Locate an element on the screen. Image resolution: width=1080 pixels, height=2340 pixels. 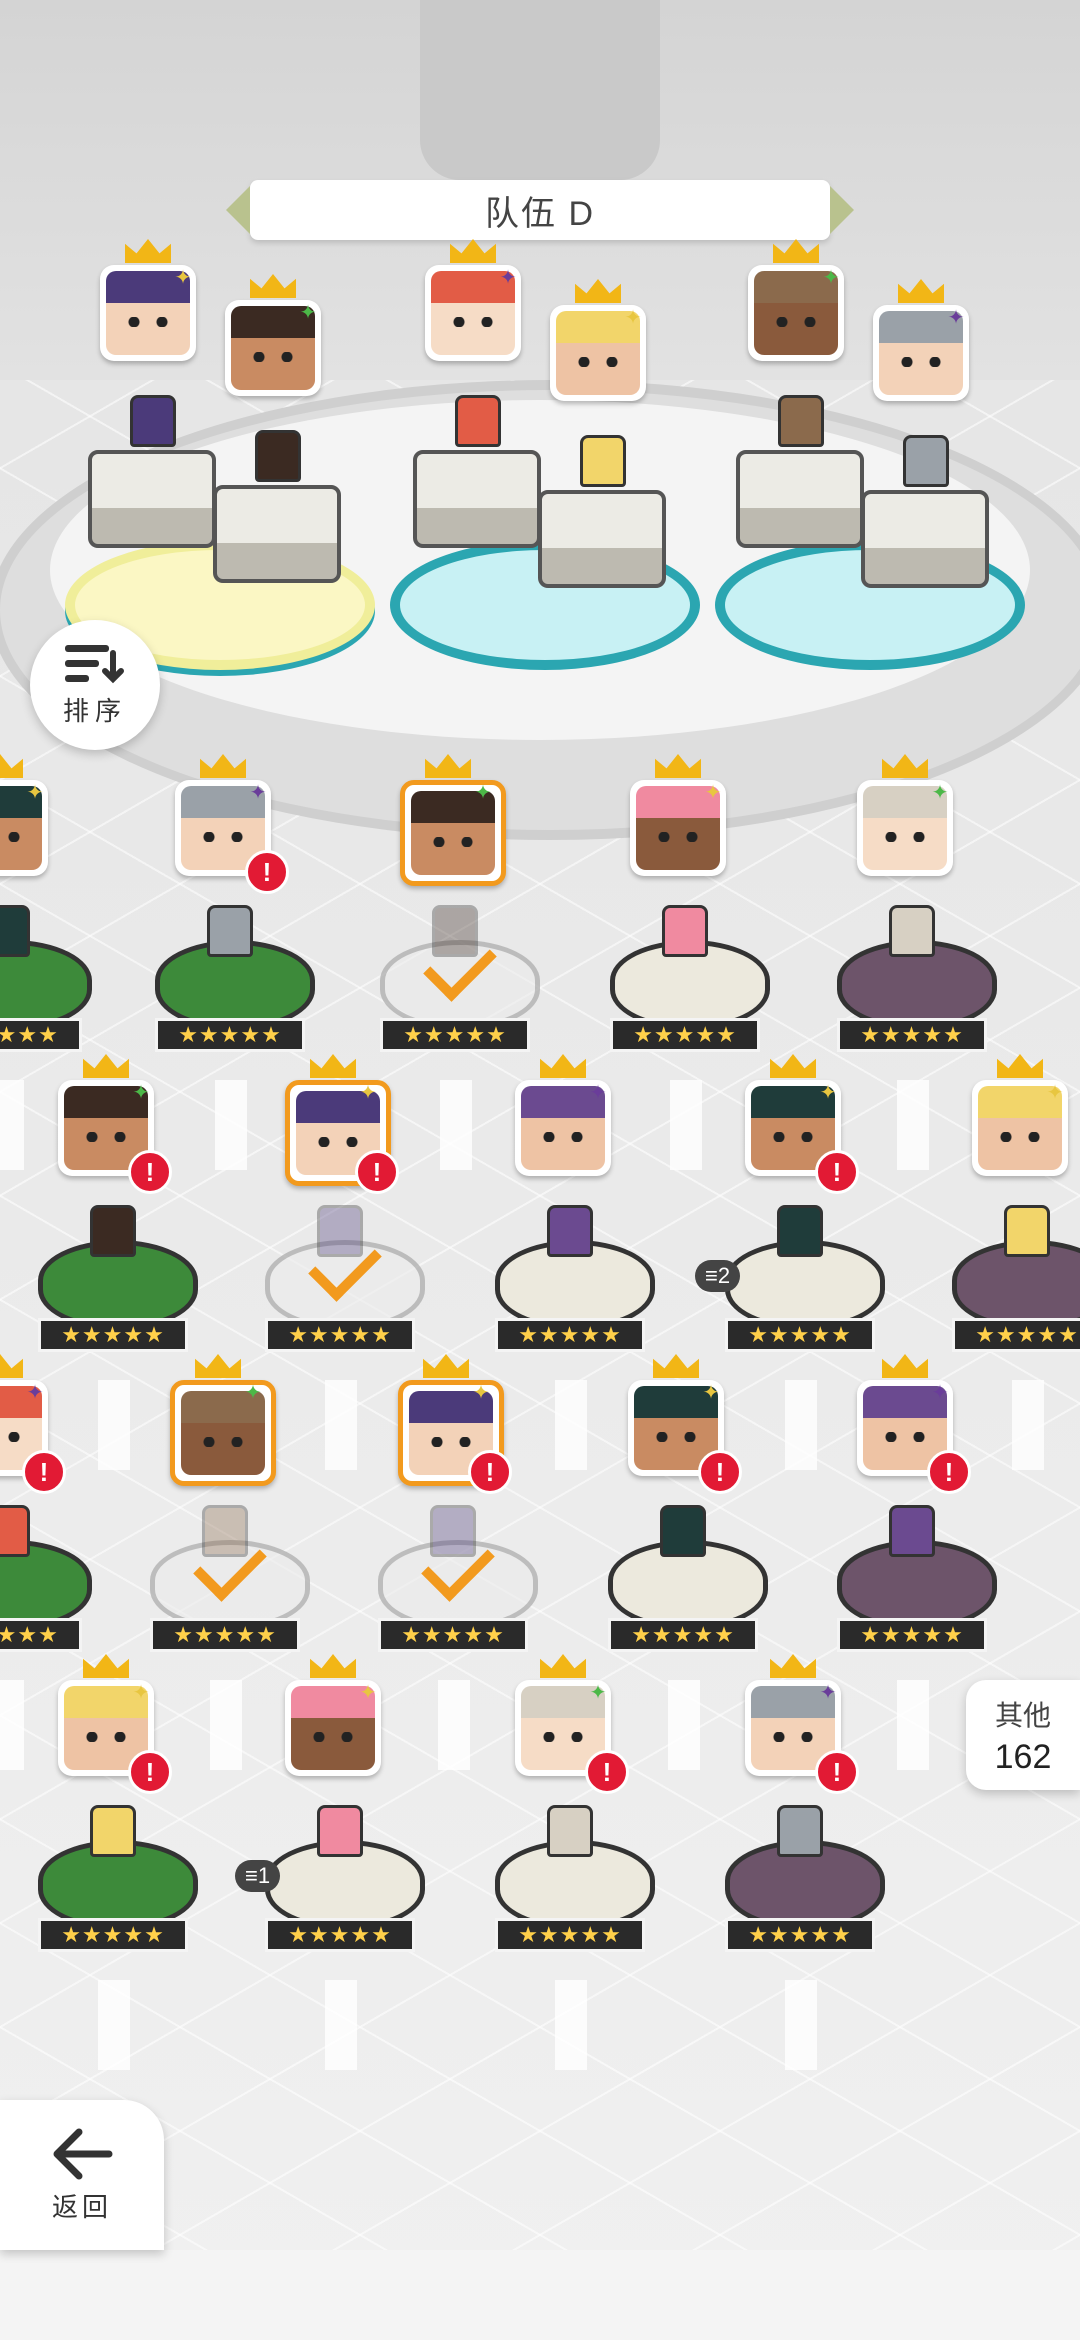
others-label: 其他 is located at coordinates (1022, 1715).